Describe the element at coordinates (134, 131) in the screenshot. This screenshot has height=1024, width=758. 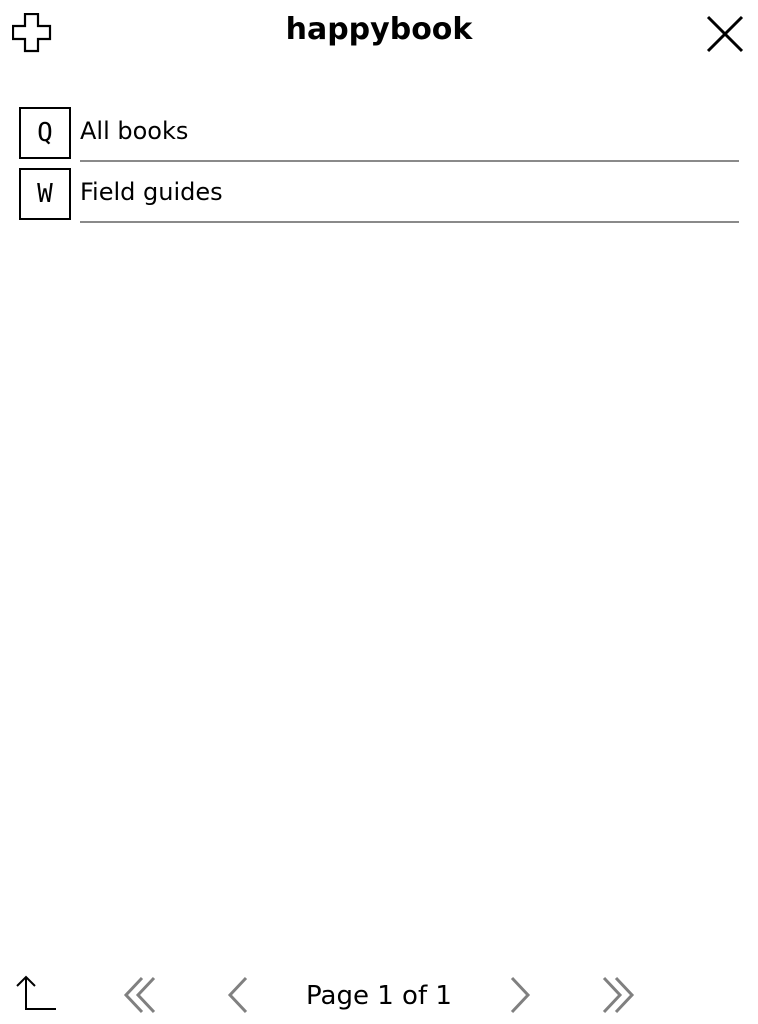
I see `list-item-label: All books` at that location.